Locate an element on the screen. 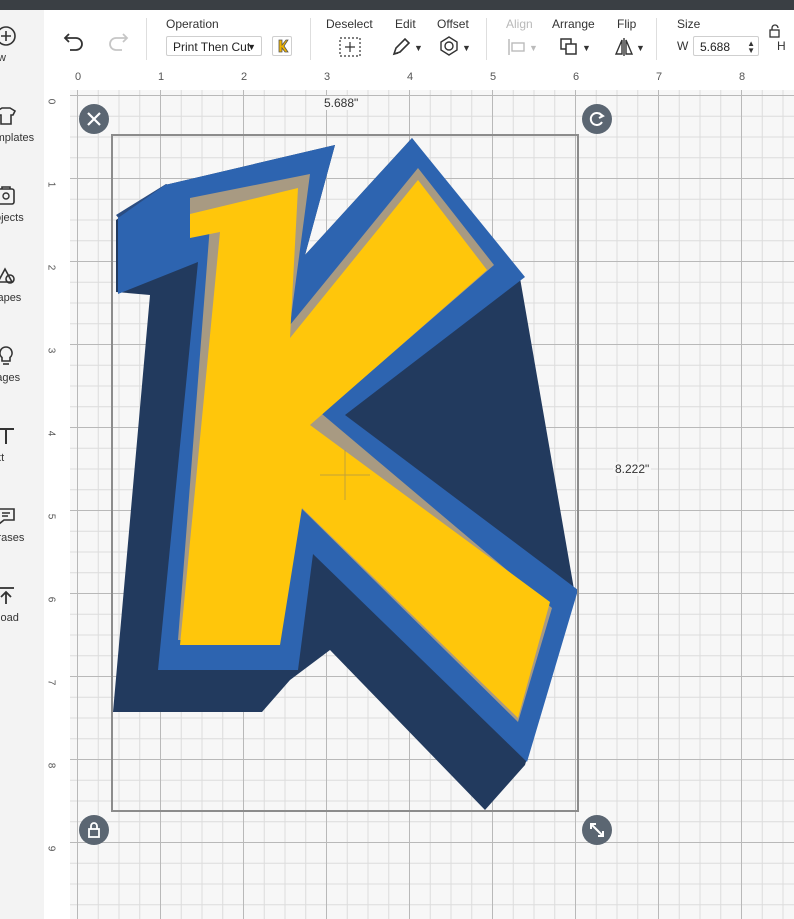 The width and height of the screenshot is (794, 919). resize-handle is located at coordinates (597, 830).